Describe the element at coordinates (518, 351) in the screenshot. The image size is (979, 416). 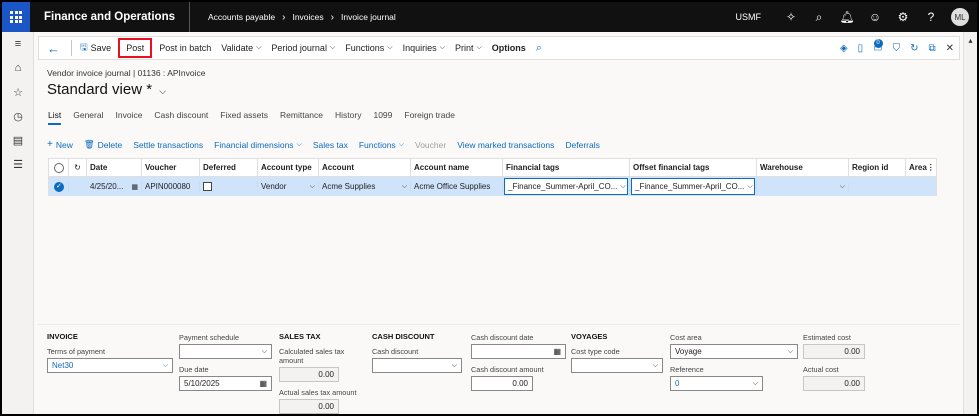
I see `cash-discount-date-field: ▦` at that location.